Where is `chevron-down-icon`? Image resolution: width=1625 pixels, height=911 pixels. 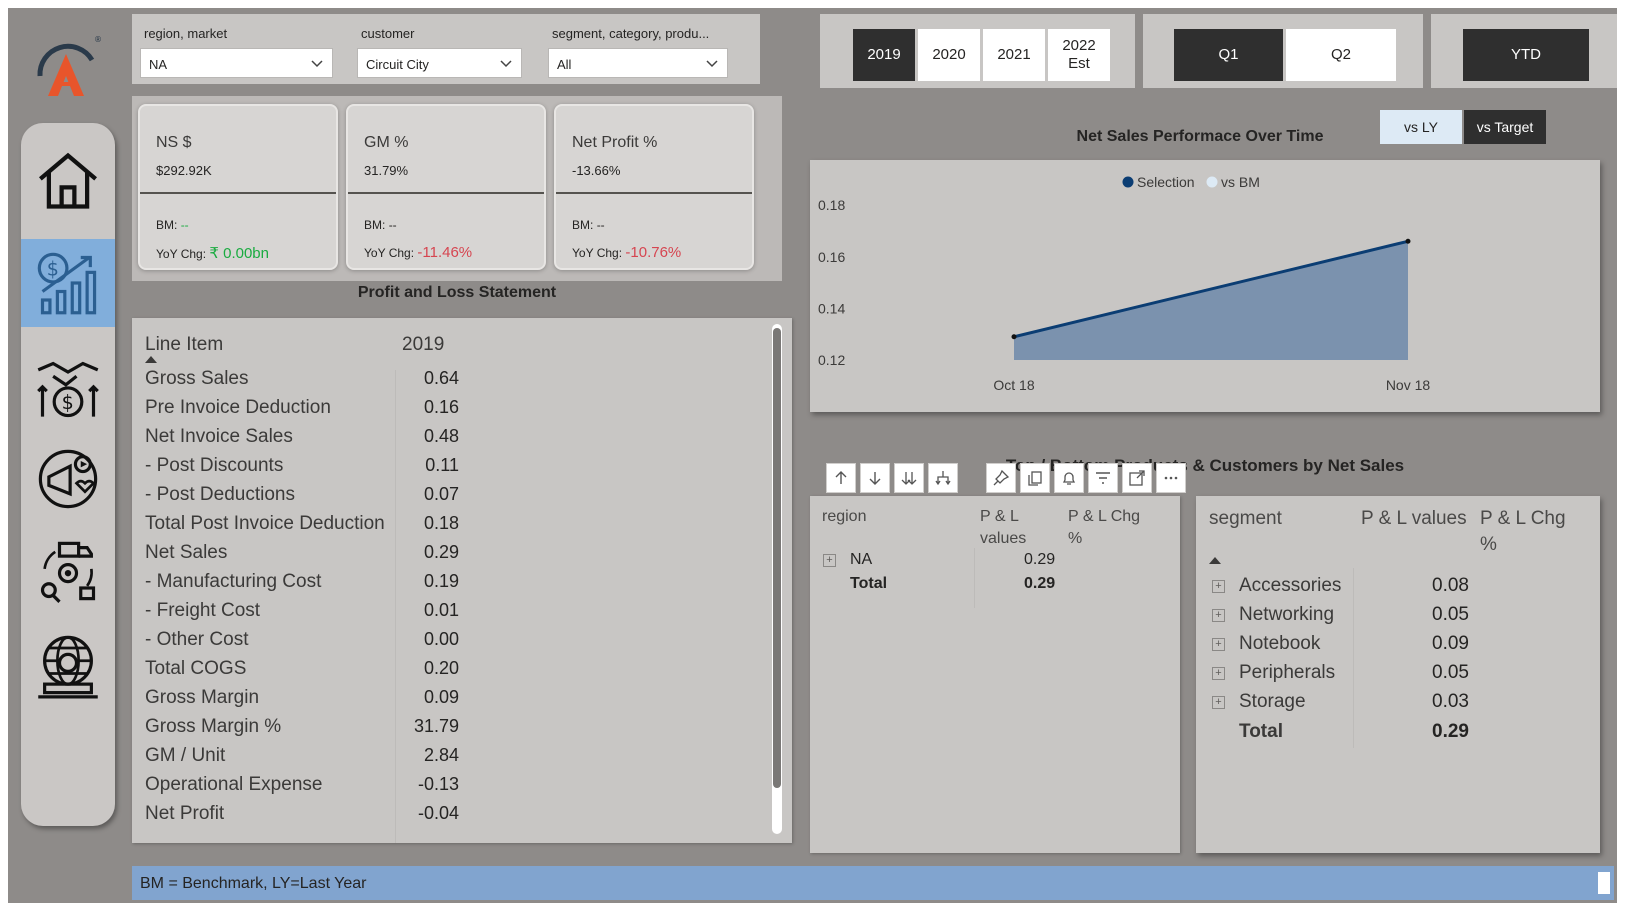
chevron-down-icon is located at coordinates (712, 64).